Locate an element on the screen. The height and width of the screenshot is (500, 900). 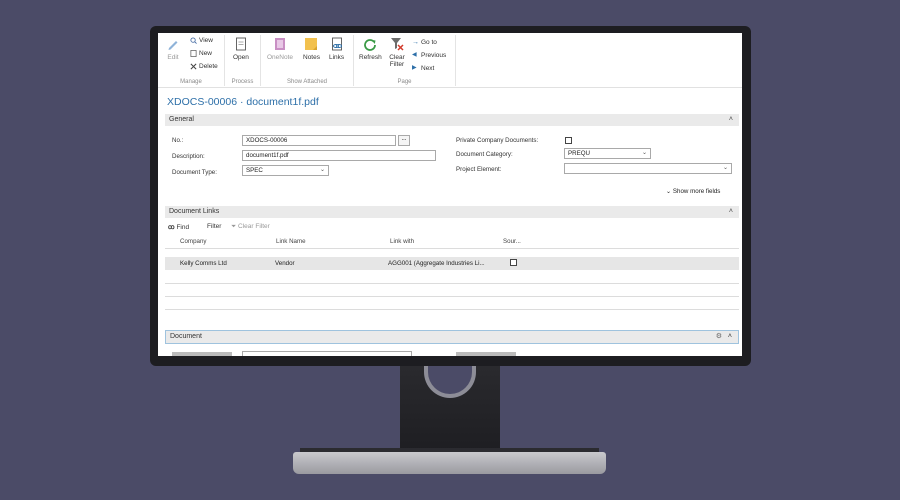
view-button: View is located at coordinates (201, 40).